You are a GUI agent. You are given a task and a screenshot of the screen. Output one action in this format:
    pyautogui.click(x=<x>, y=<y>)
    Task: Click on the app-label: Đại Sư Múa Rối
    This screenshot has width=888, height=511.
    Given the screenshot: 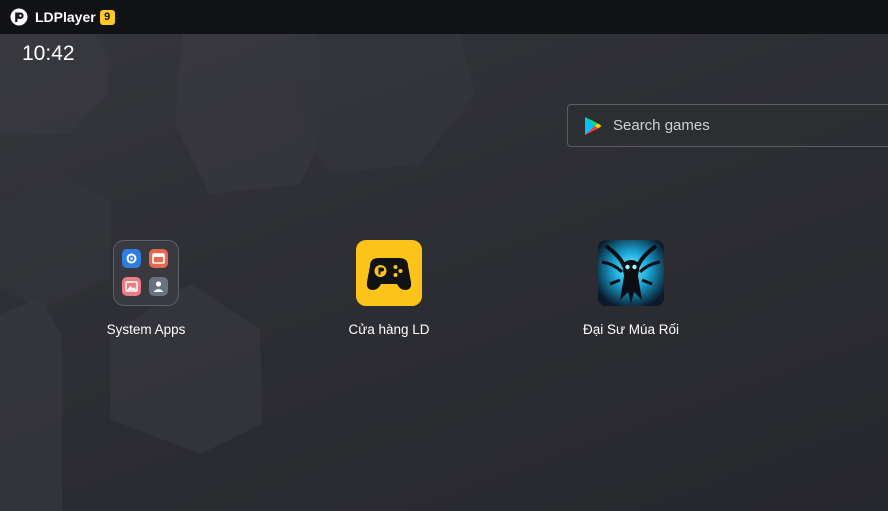 What is the action you would take?
    pyautogui.click(x=631, y=329)
    